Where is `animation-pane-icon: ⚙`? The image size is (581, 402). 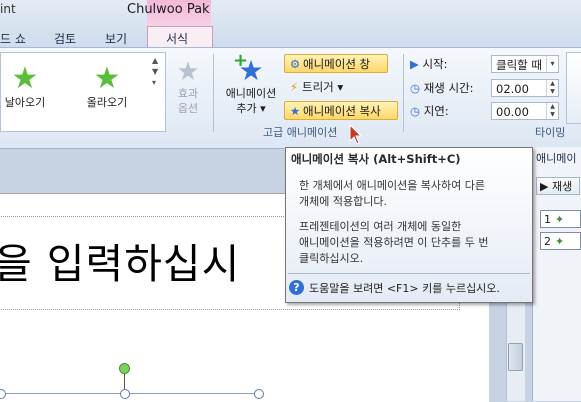 animation-pane-icon: ⚙ is located at coordinates (295, 64).